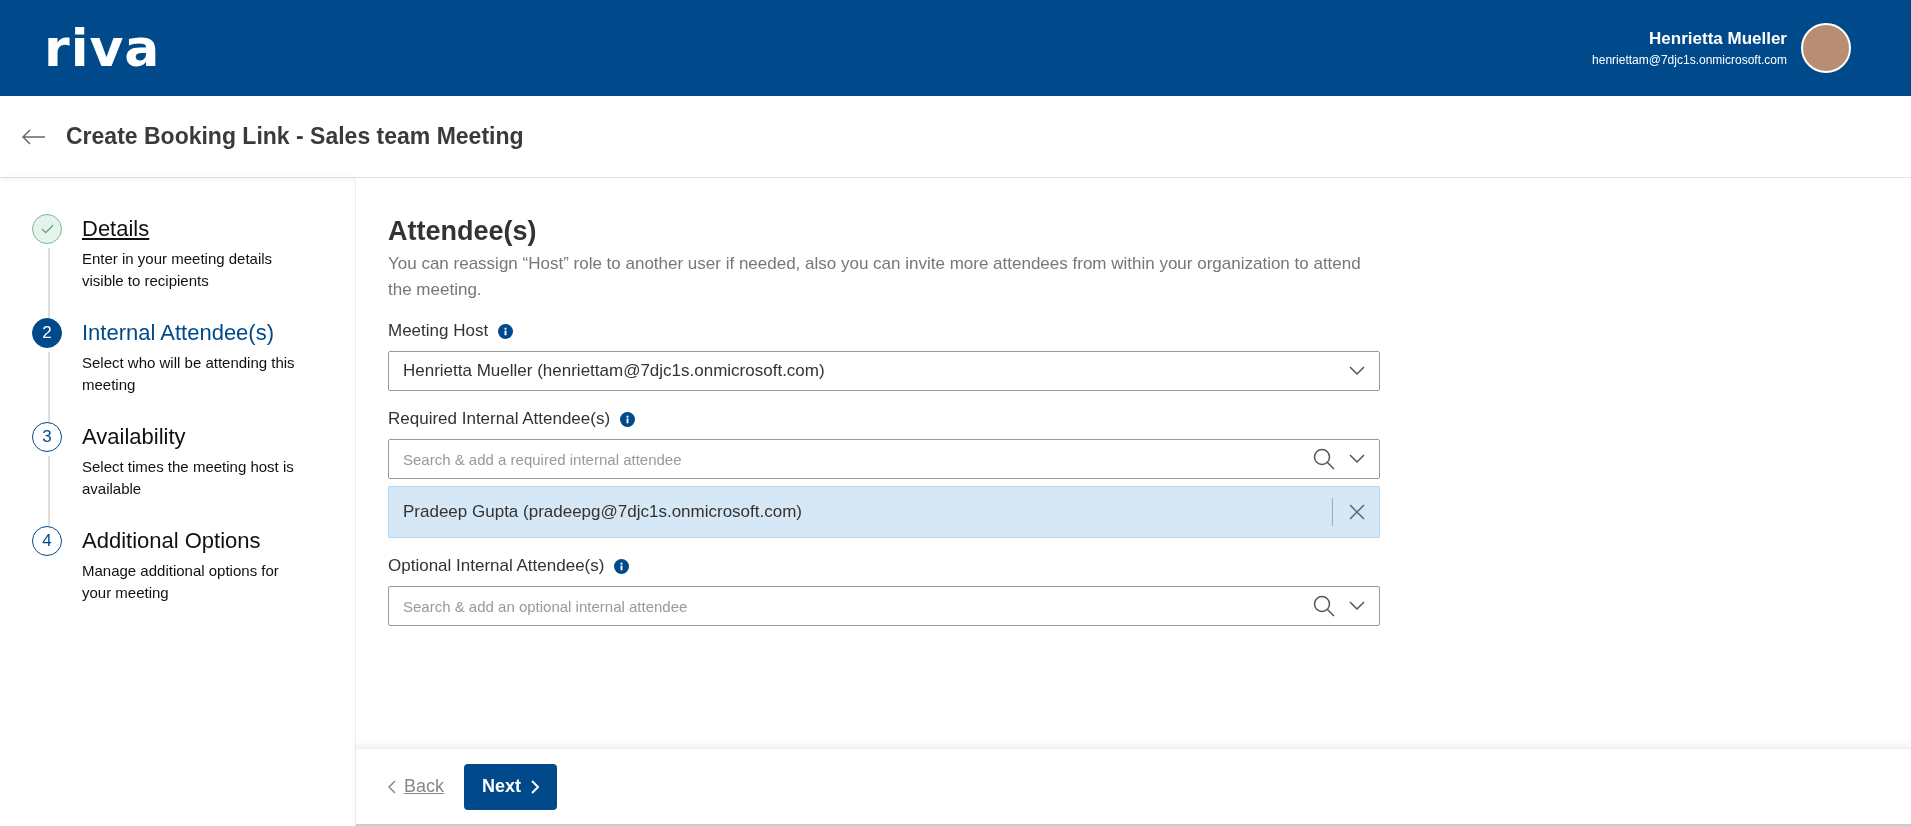  Describe the element at coordinates (535, 786) in the screenshot. I see `chevron-right-icon` at that location.